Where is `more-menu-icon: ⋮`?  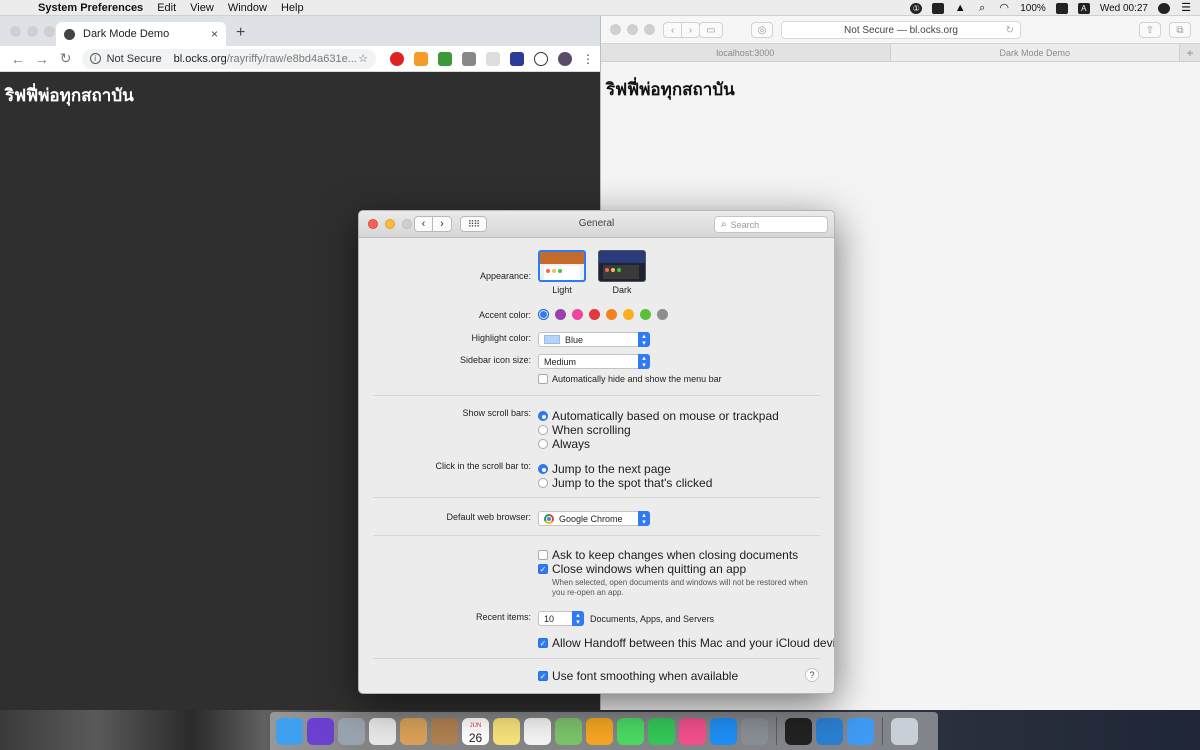
more-menu-icon: ⋮ is located at coordinates (588, 59).